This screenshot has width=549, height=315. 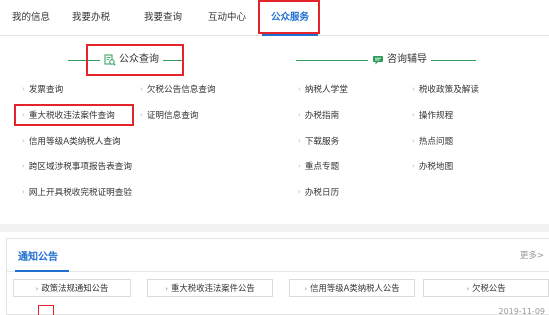 What do you see at coordinates (318, 142) in the screenshot?
I see `link-downloads: › 下载服务` at bounding box center [318, 142].